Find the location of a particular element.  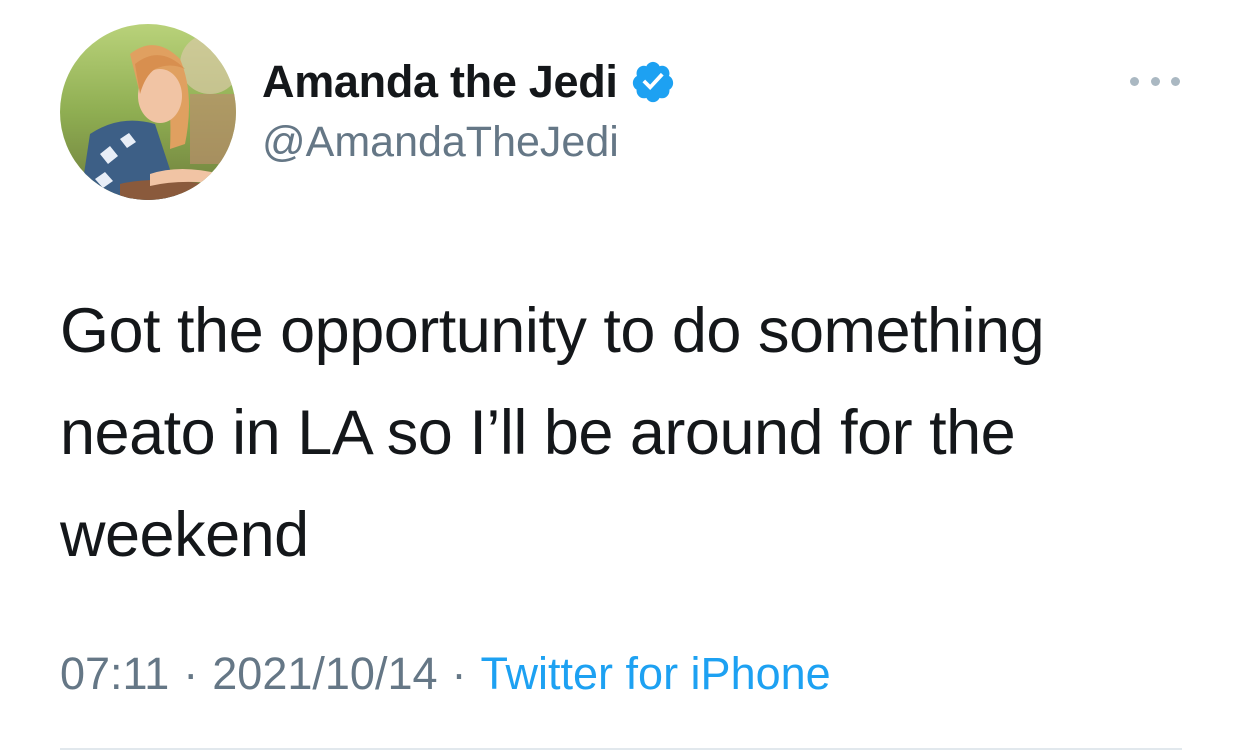

verified-badge-icon is located at coordinates (652, 82).